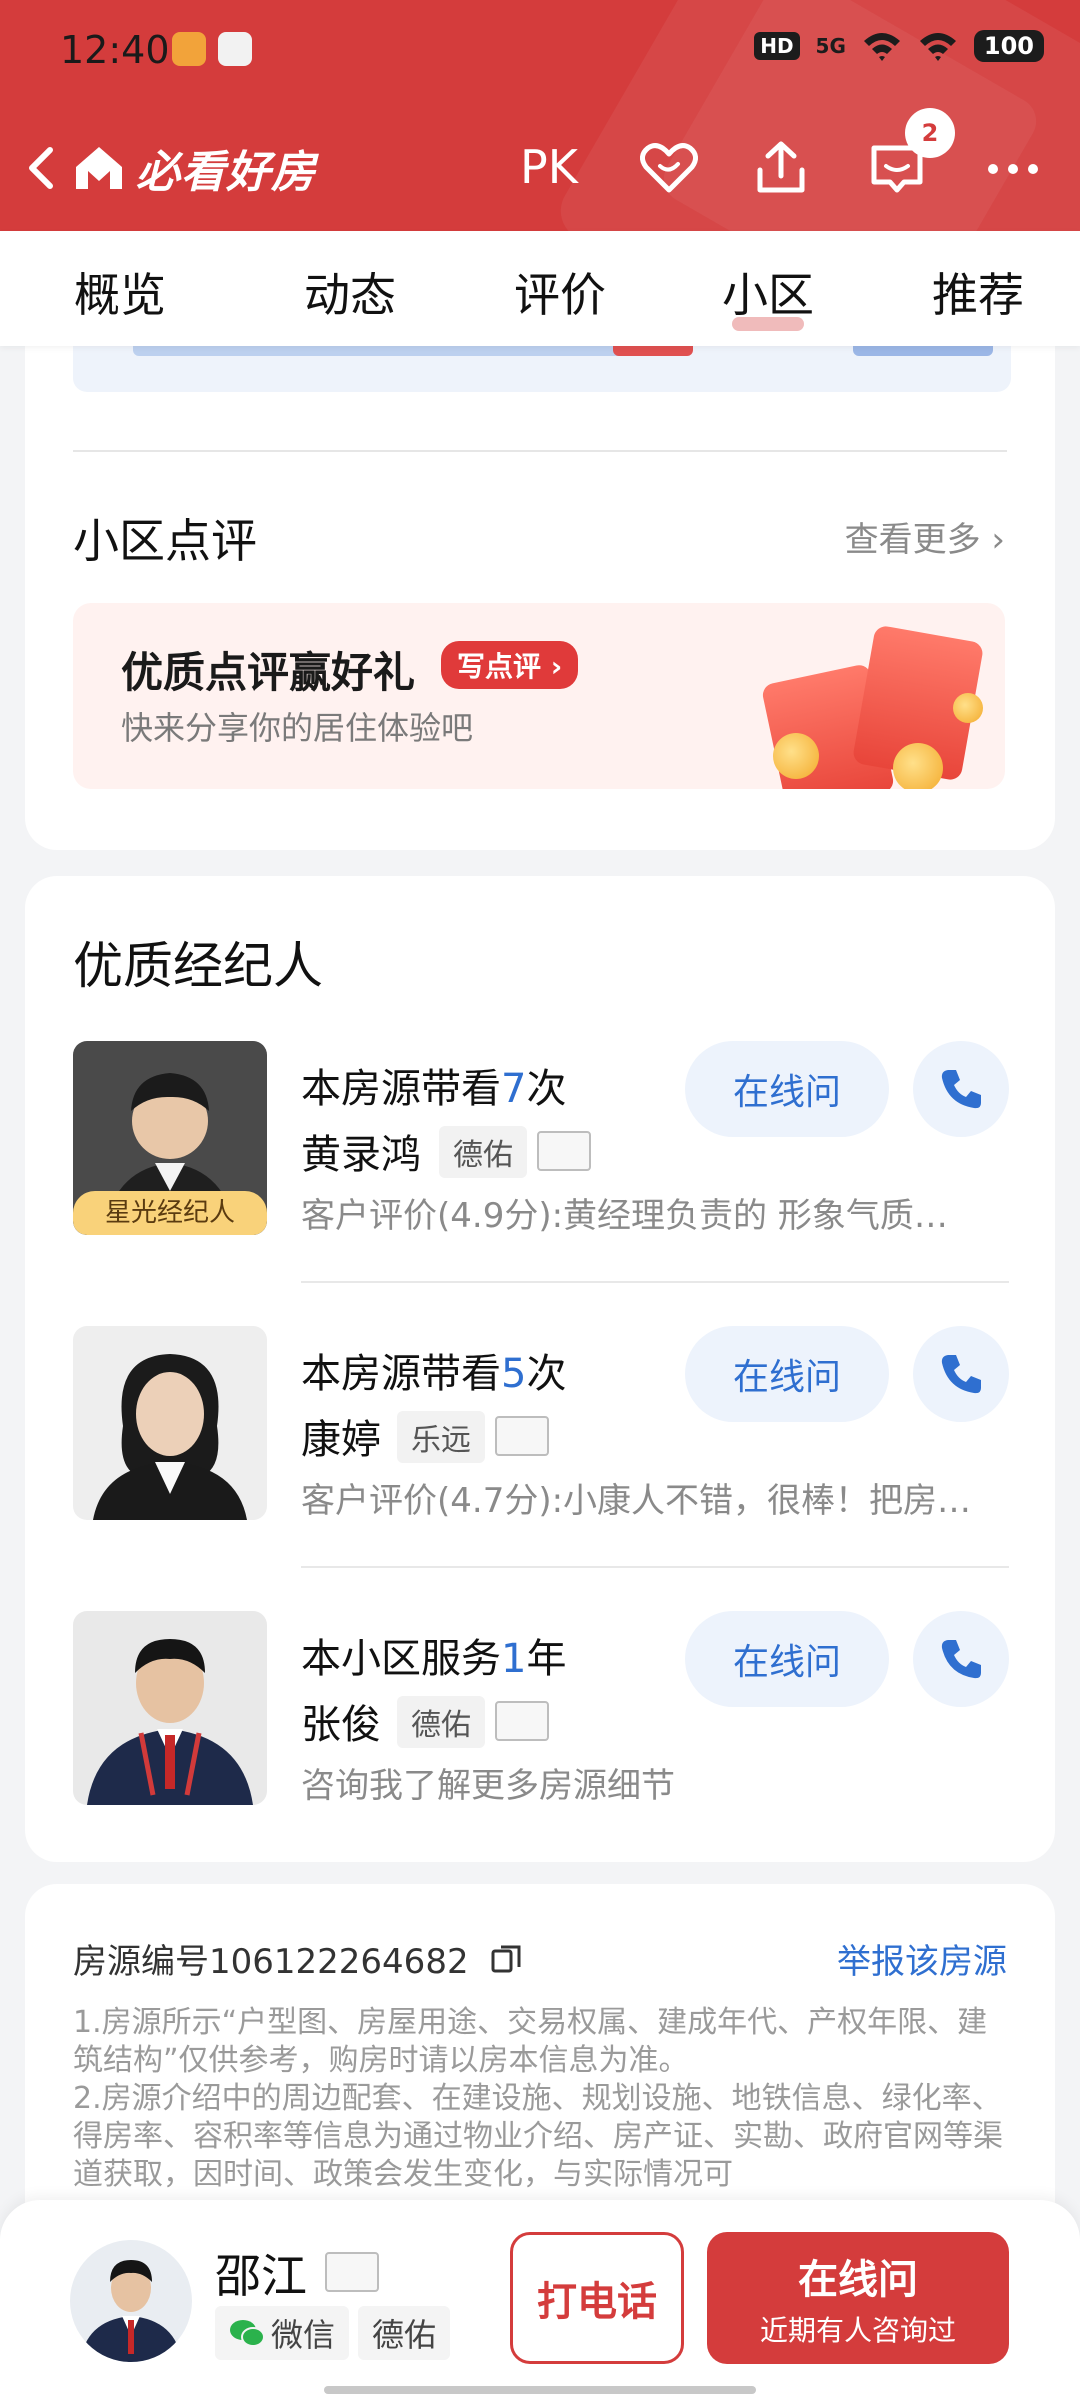 The height and width of the screenshot is (2400, 1080). What do you see at coordinates (247, 2333) in the screenshot?
I see `wechat-icon` at bounding box center [247, 2333].